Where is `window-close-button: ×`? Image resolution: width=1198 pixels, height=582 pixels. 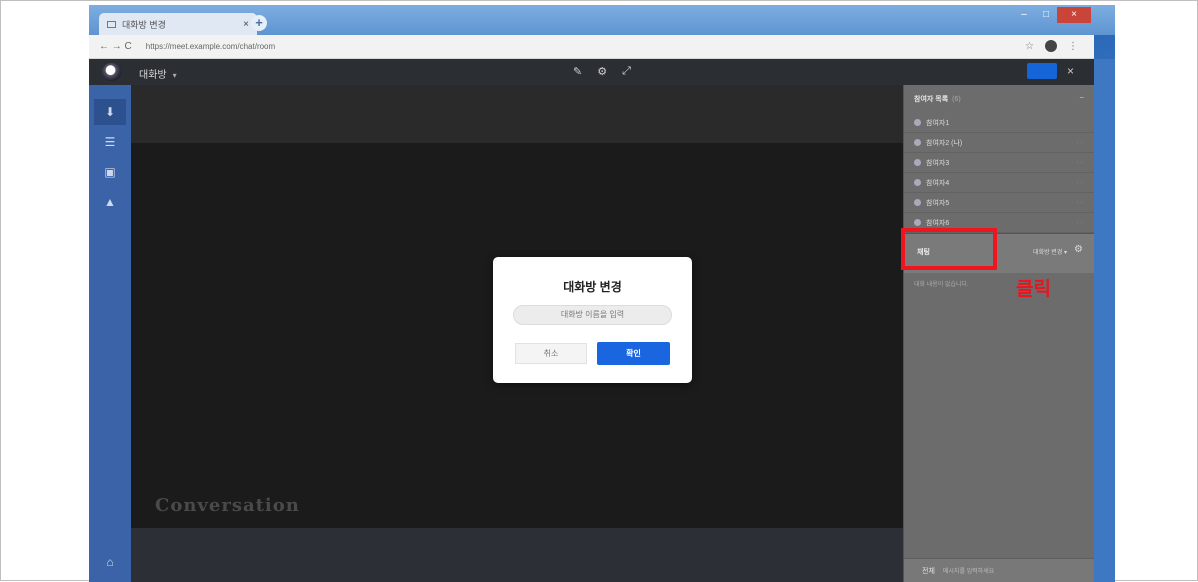
window-close-button: × is located at coordinates (1074, 15).